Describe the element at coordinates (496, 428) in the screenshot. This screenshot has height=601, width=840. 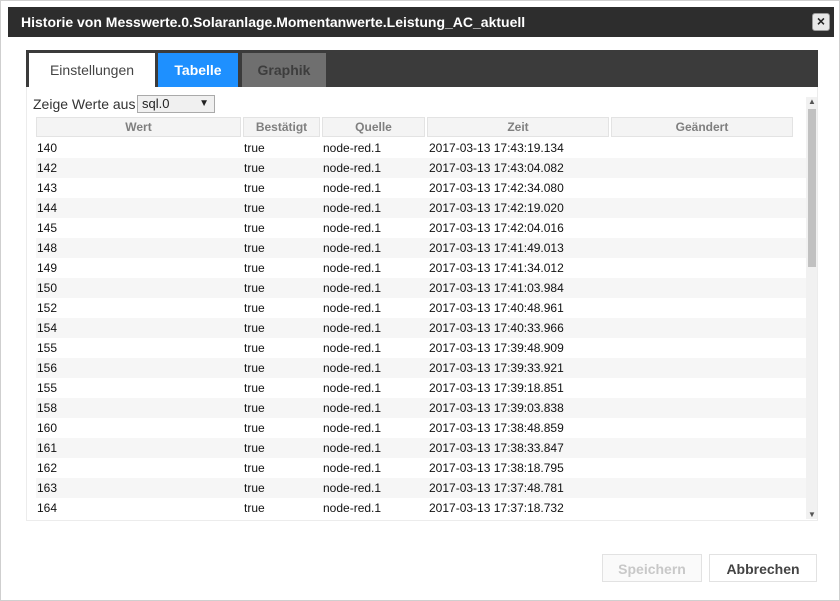
I see `cell-zeit: 2017-03-13 17:38:48.859` at that location.